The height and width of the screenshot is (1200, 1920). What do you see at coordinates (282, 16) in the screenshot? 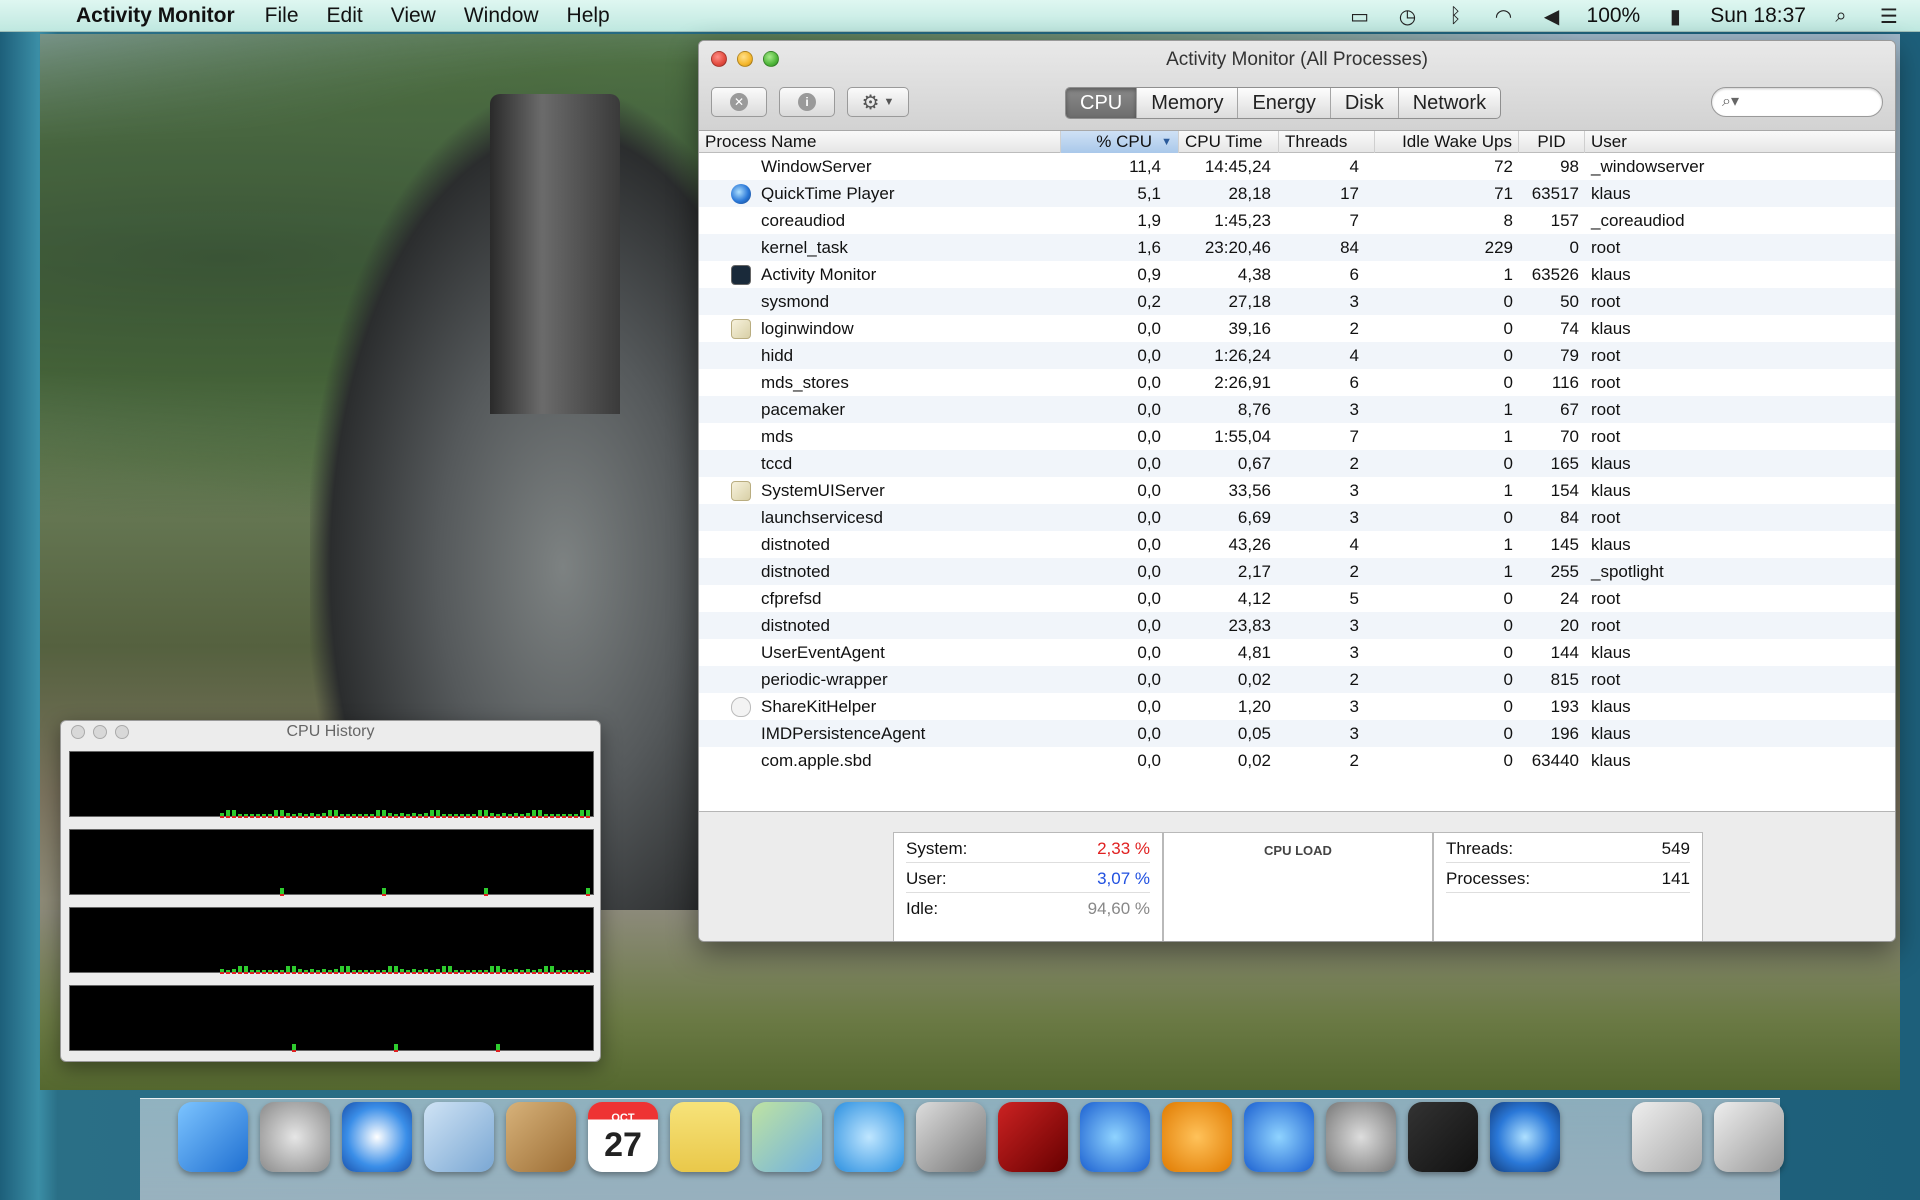
I see `menu-file: File` at bounding box center [282, 16].